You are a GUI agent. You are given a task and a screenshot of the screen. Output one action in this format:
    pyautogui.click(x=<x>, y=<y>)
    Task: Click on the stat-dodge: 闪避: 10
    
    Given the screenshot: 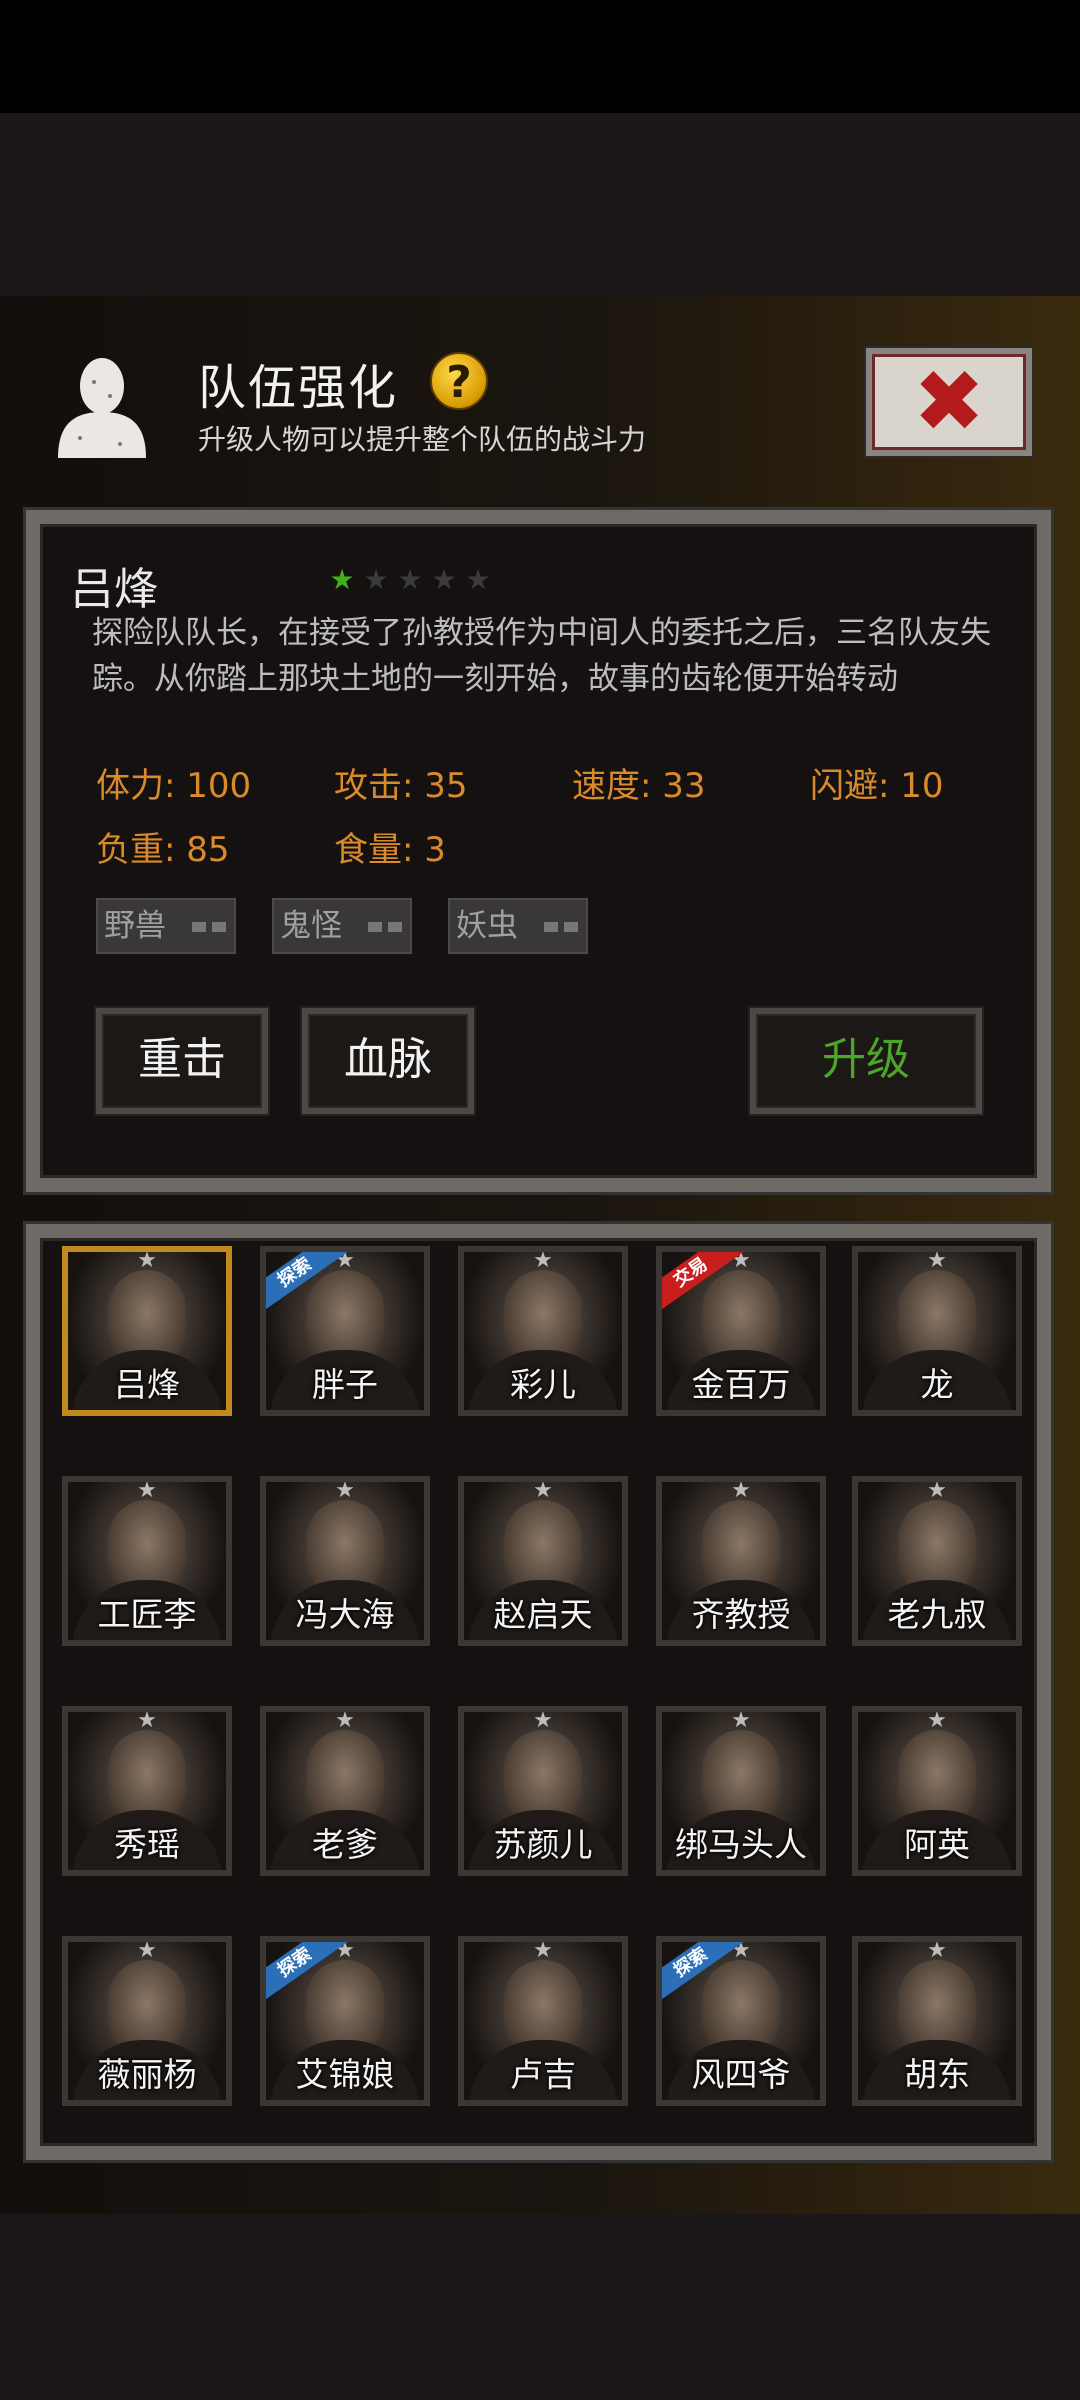 What is the action you would take?
    pyautogui.click(x=877, y=786)
    